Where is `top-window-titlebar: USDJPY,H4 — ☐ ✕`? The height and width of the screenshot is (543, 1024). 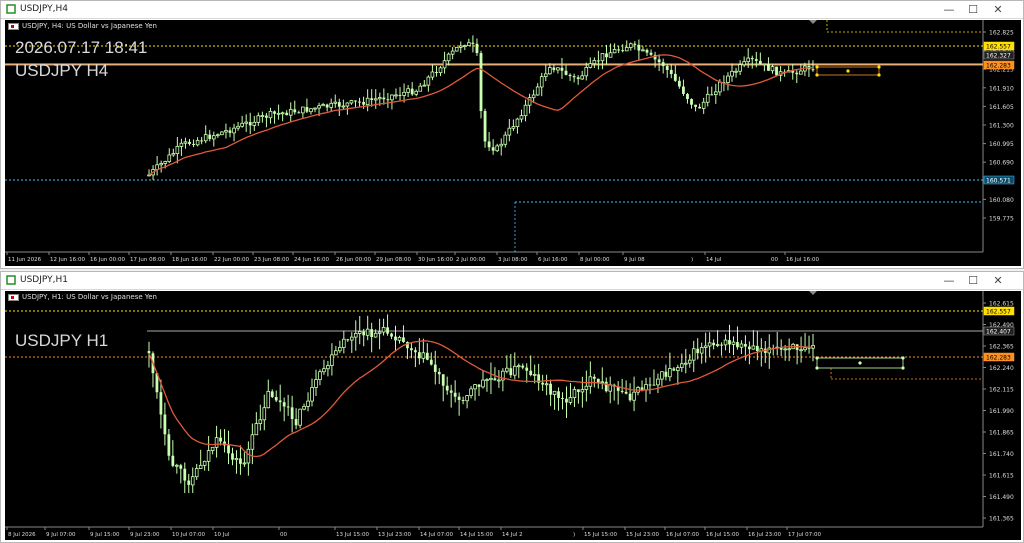 top-window-titlebar: USDJPY,H4 — ☐ ✕ is located at coordinates (512, 10).